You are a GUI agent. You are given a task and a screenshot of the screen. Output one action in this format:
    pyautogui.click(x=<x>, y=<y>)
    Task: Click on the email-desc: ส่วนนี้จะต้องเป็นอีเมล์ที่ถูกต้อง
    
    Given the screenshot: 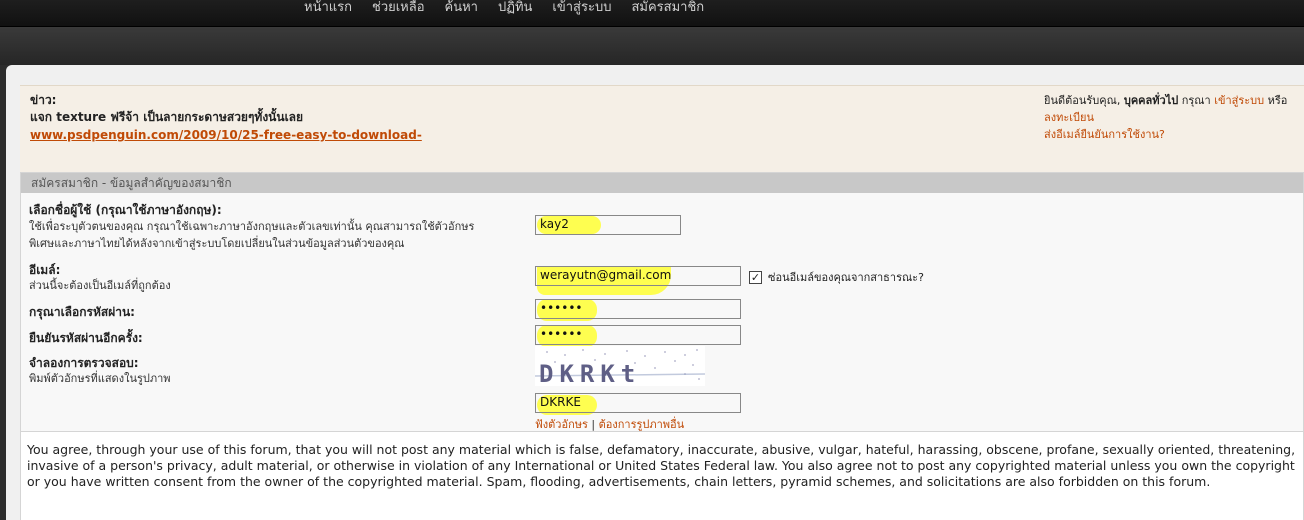 What is the action you would take?
    pyautogui.click(x=100, y=285)
    